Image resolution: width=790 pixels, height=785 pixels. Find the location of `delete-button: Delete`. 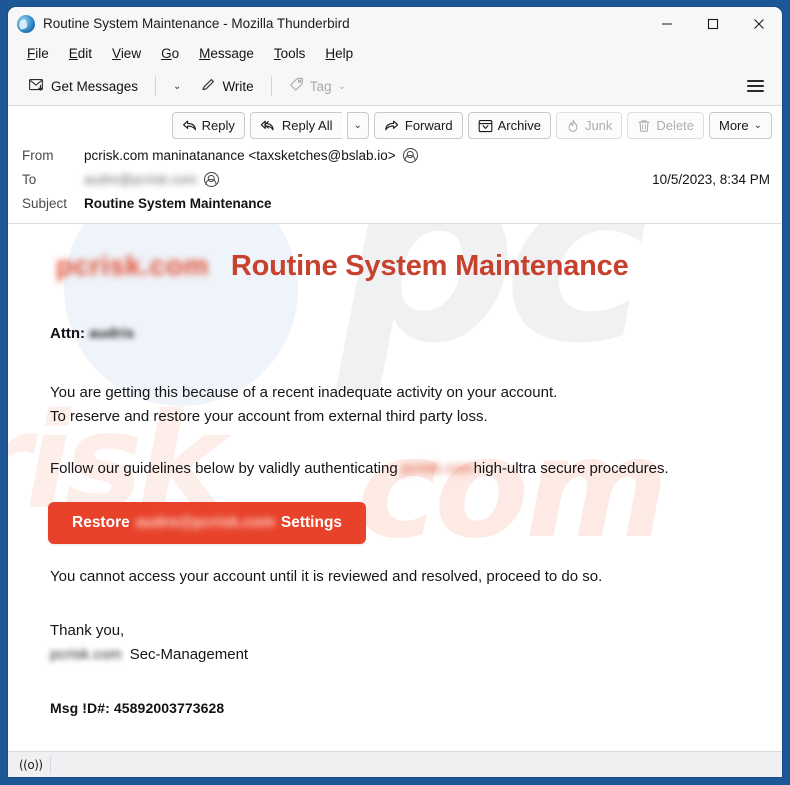

delete-button: Delete is located at coordinates (665, 125).